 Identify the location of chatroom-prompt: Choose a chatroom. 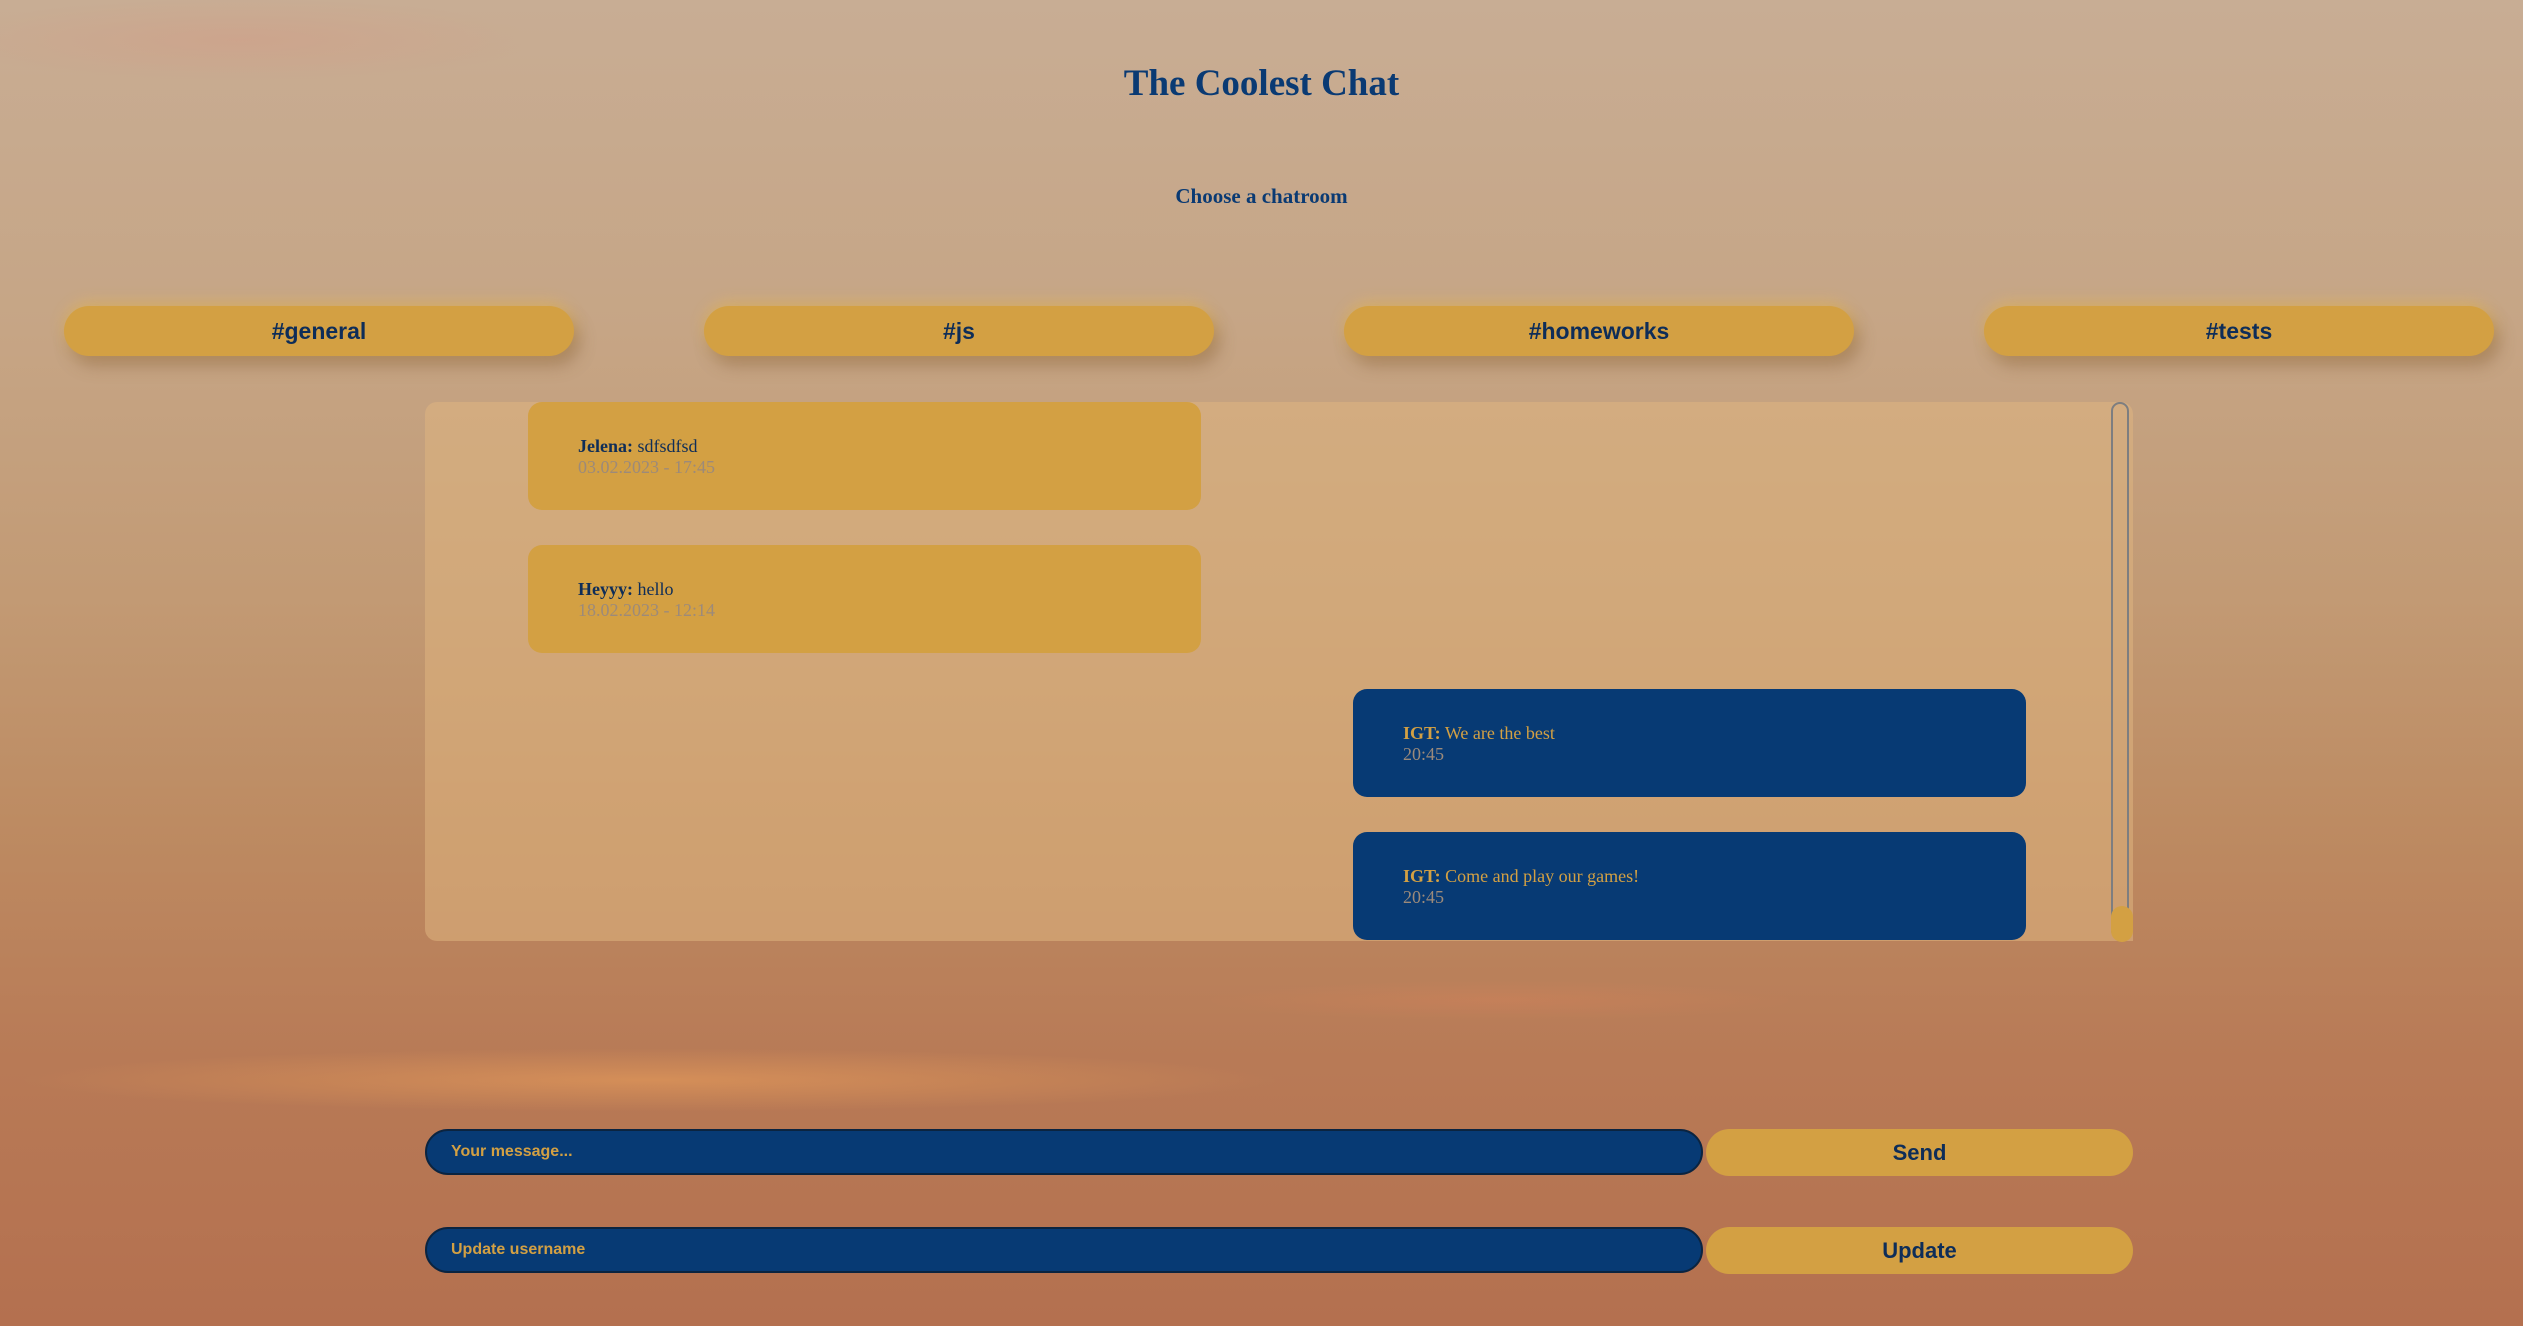
(1261, 196).